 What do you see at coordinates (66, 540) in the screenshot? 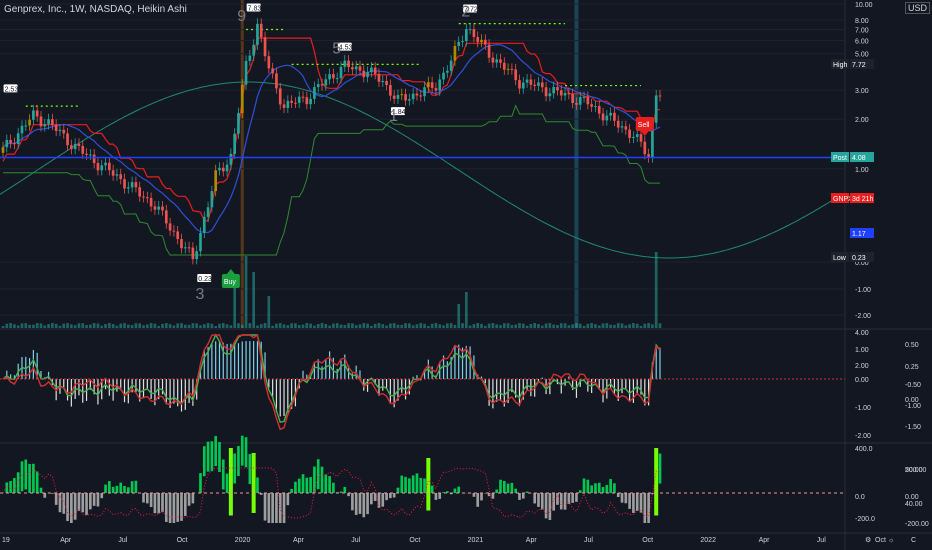
I see `time-tick-label: Apr` at bounding box center [66, 540].